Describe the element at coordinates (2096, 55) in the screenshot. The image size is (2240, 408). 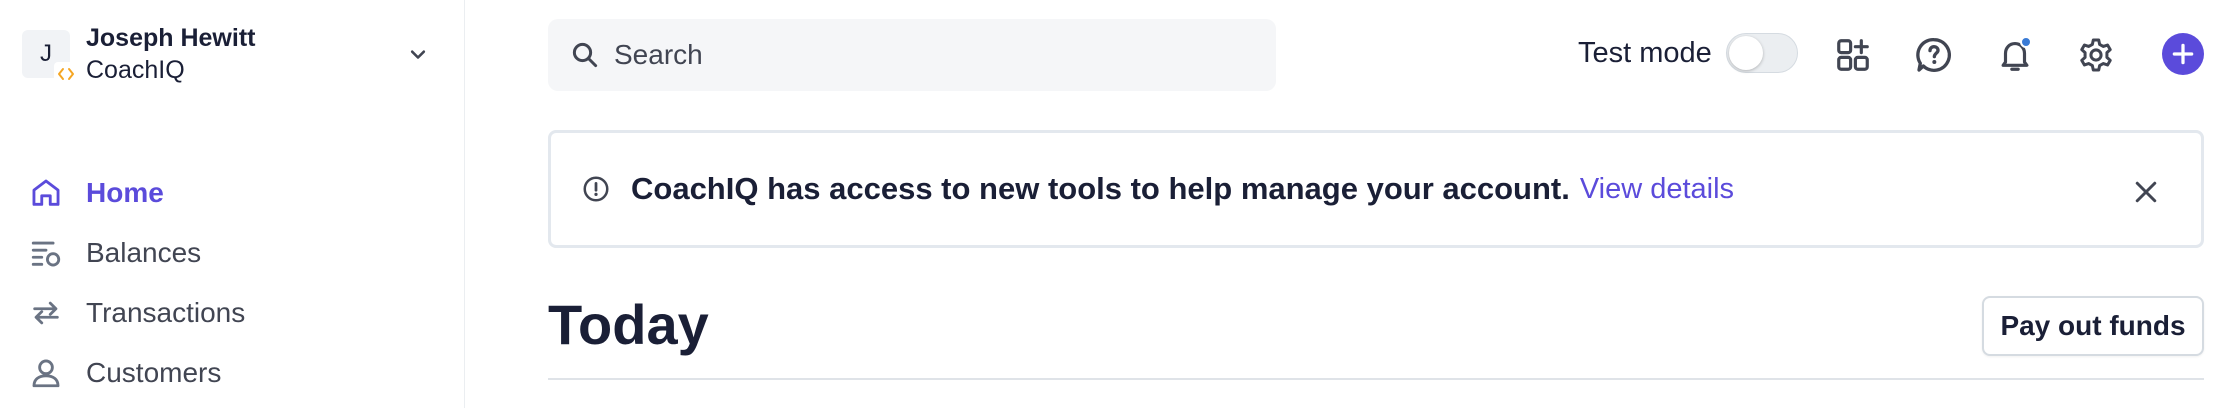
I see `gear-icon` at that location.